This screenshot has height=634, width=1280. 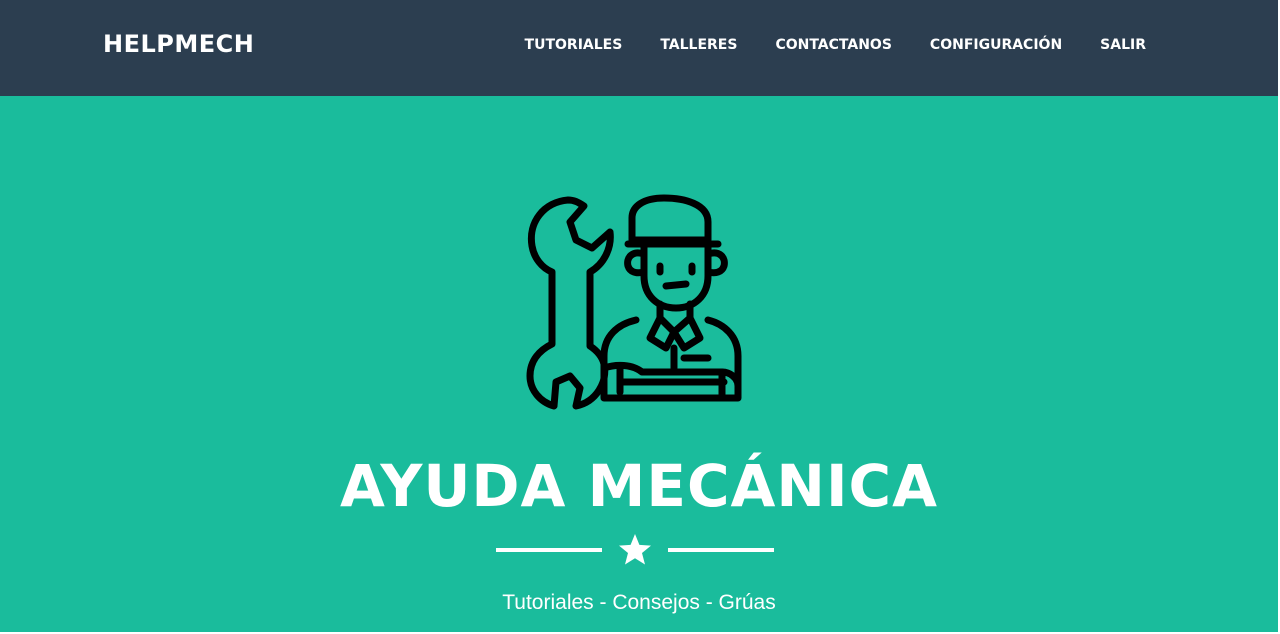 What do you see at coordinates (178, 44) in the screenshot?
I see `brand-logo: HELPMECH` at bounding box center [178, 44].